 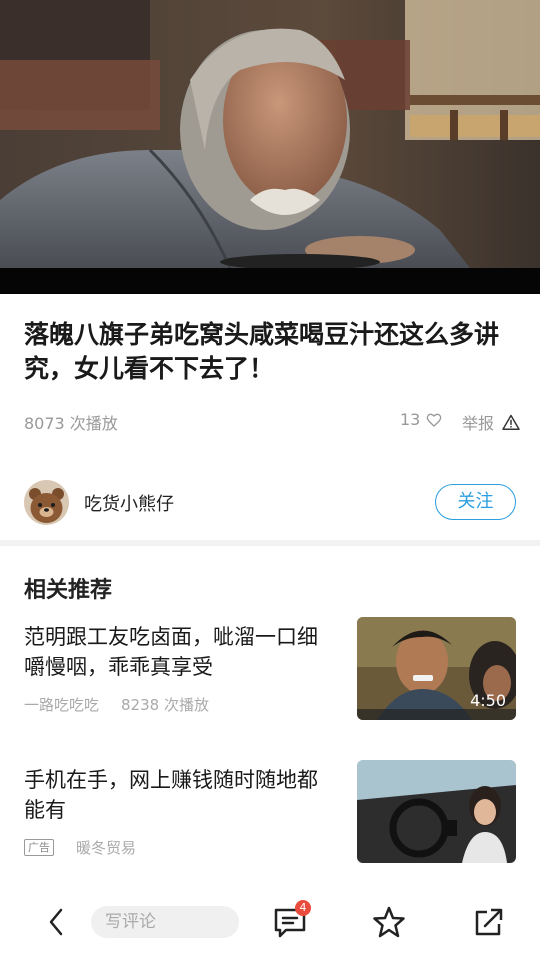 I want to click on report-button: 举报, so click(x=491, y=422).